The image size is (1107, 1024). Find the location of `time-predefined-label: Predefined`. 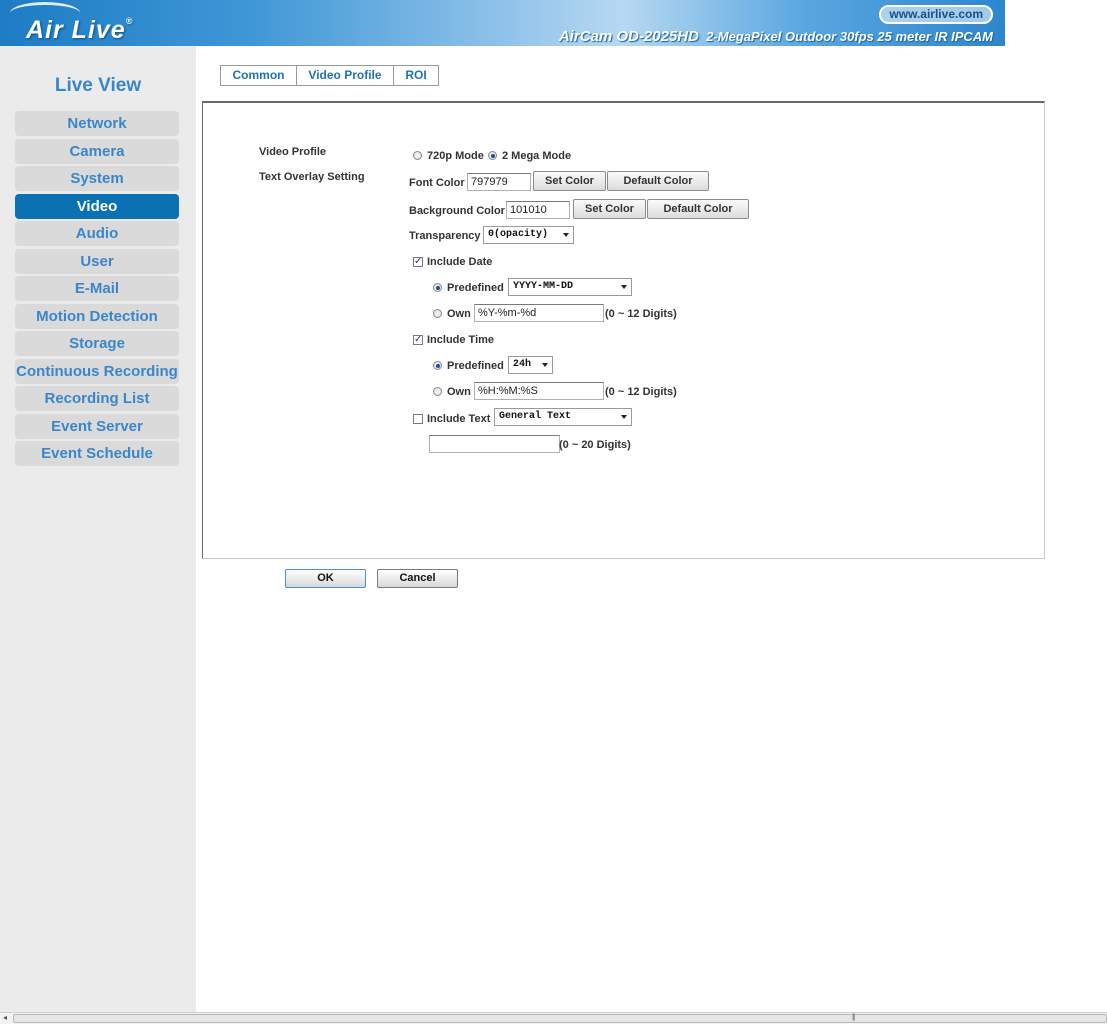

time-predefined-label: Predefined is located at coordinates (475, 366).